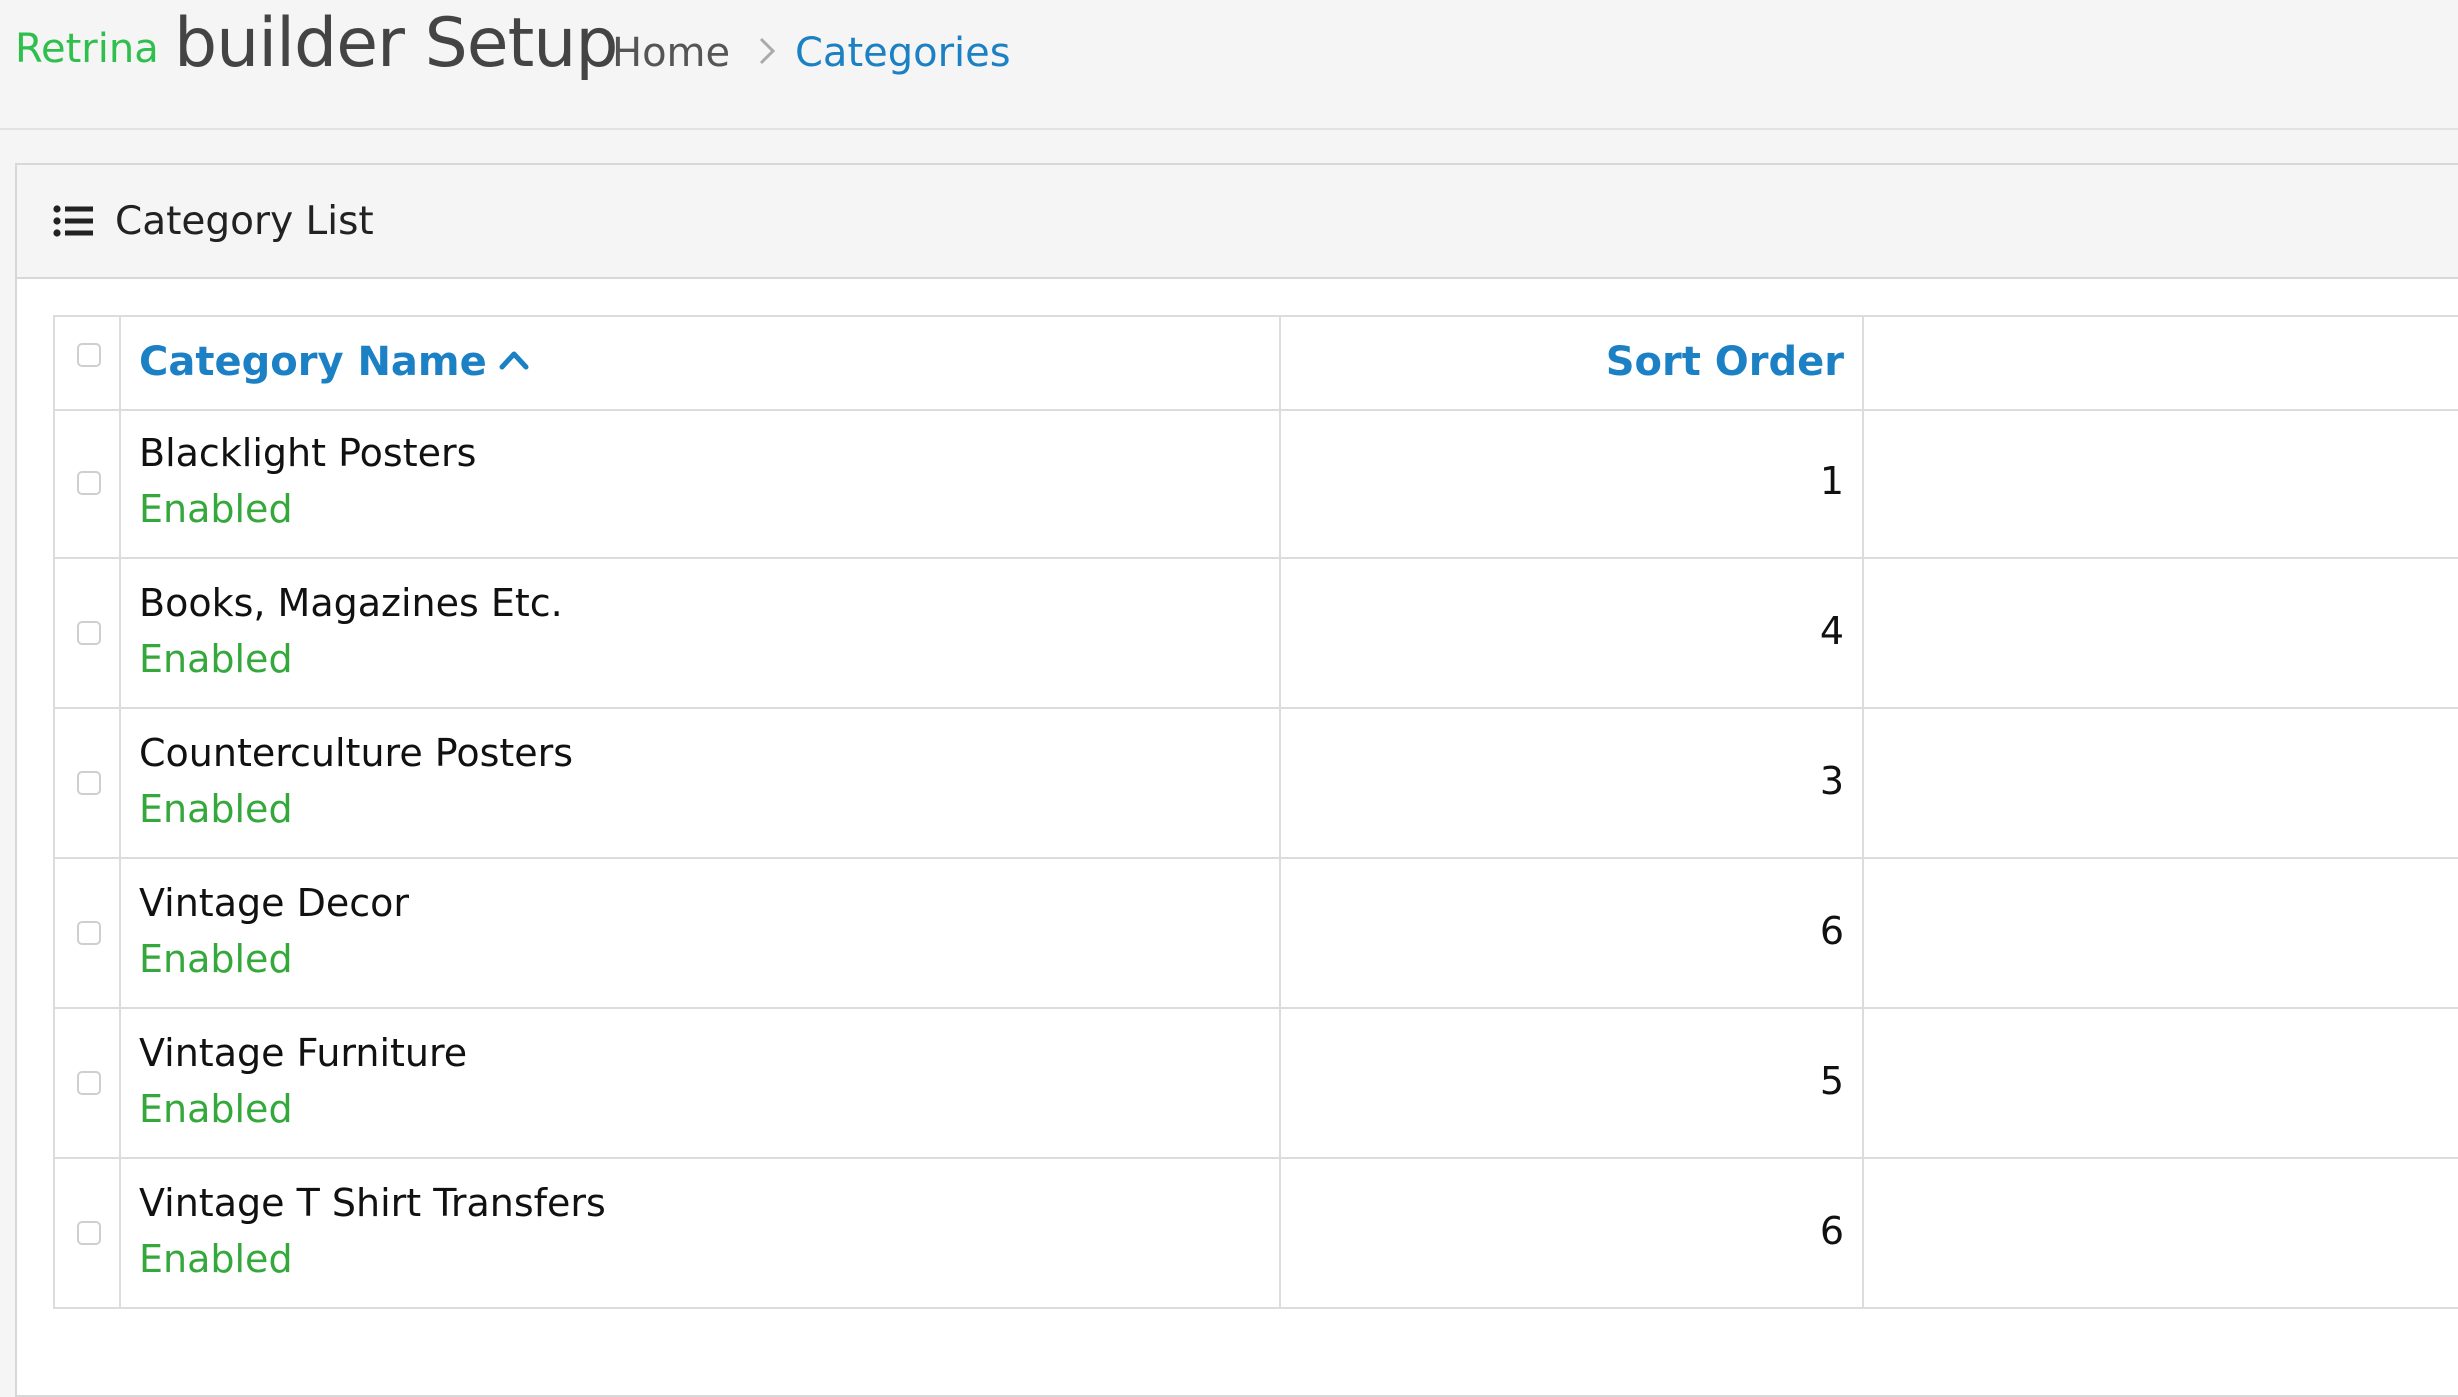  I want to click on category-name: Books, Magazines Etc., so click(351, 603).